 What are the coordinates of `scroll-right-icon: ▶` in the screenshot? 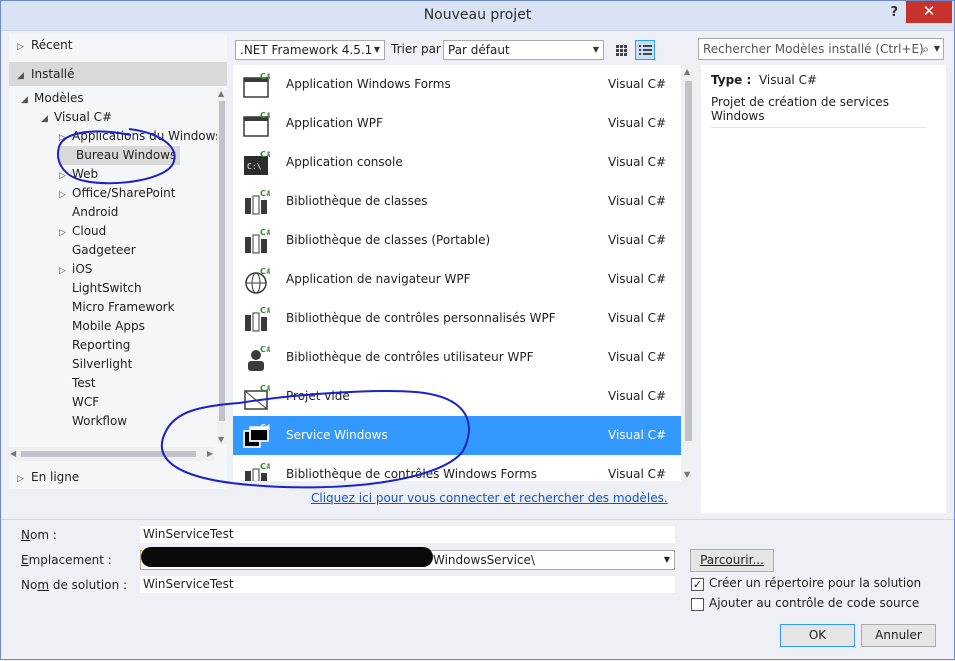 It's located at (210, 453).